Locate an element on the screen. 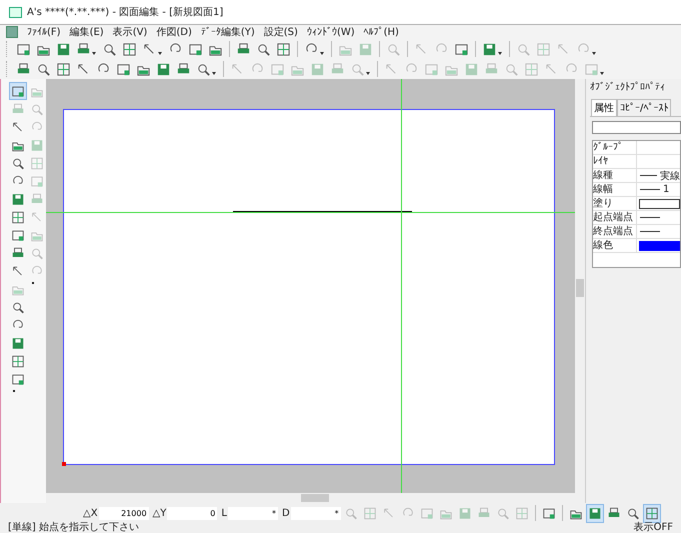 The height and width of the screenshot is (533, 681). property-label: ﾚｲﾔ is located at coordinates (615, 162).